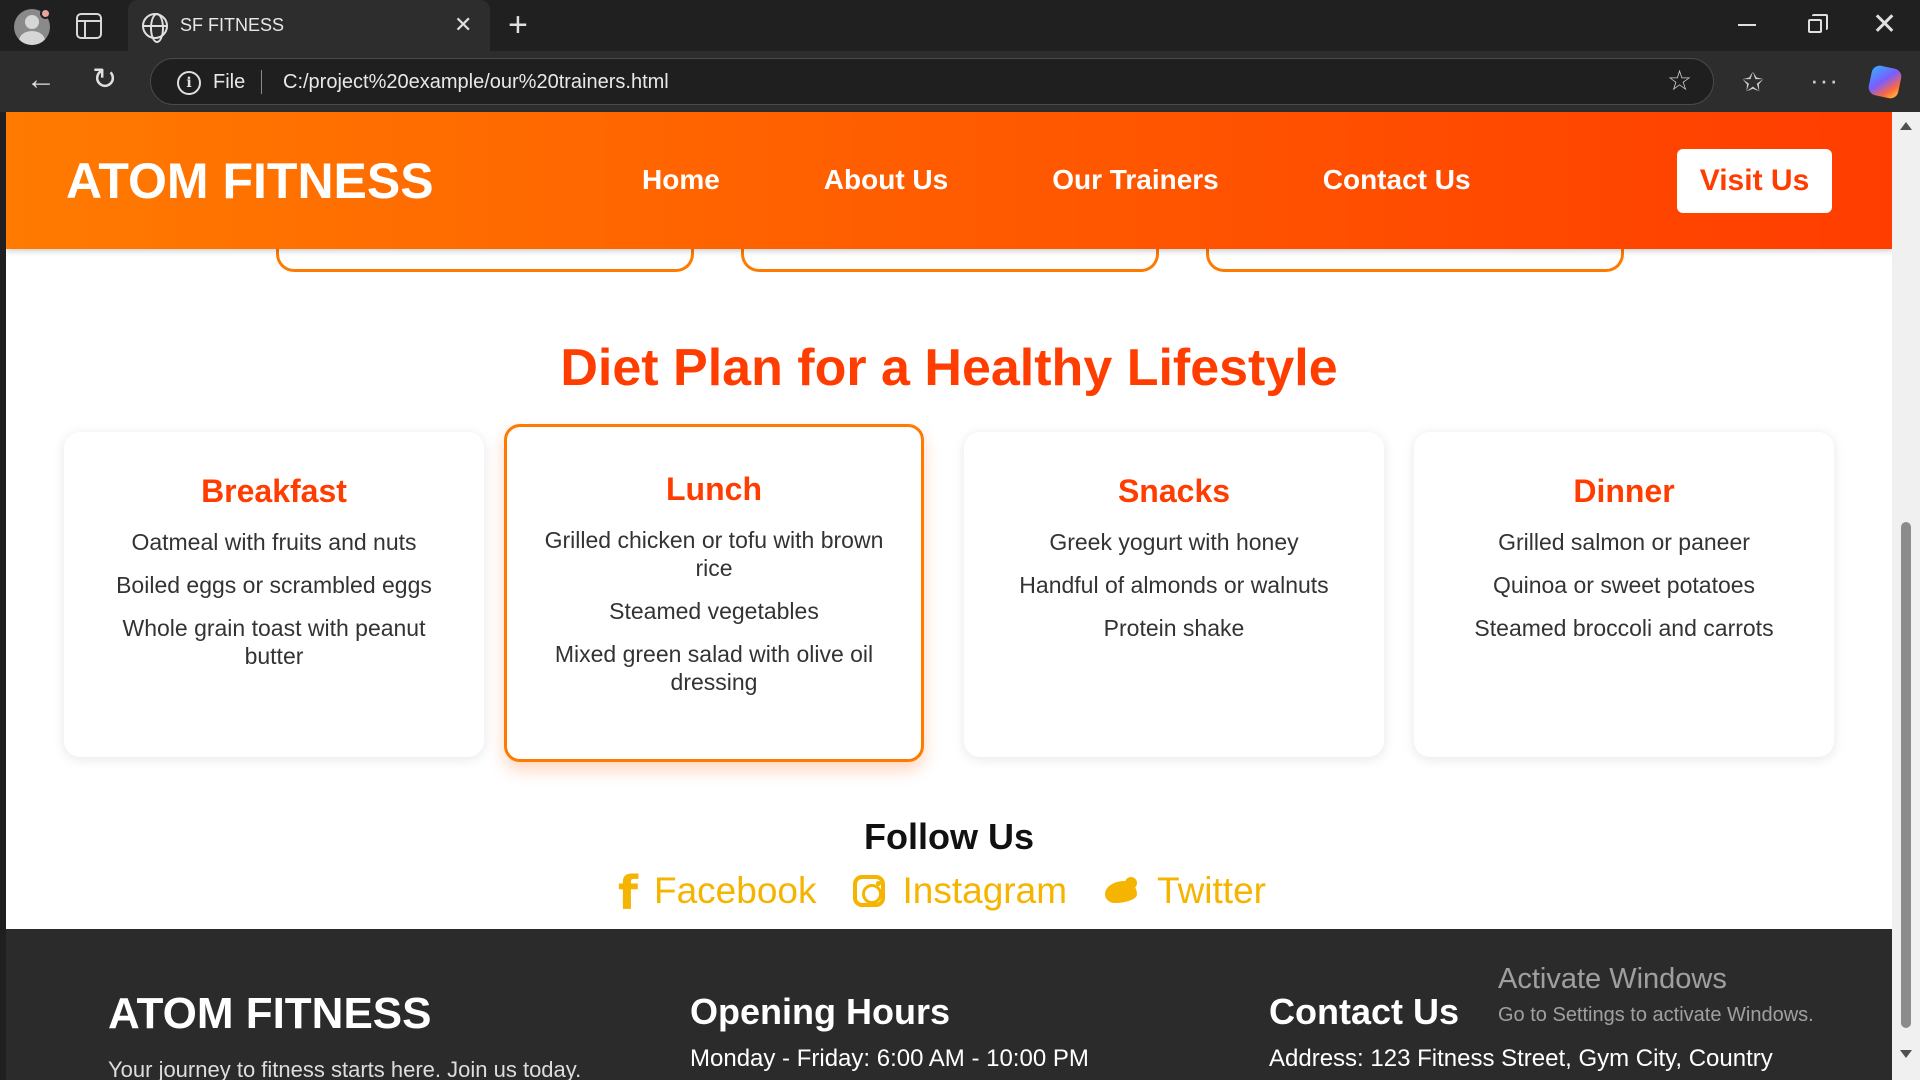 Image resolution: width=1920 pixels, height=1080 pixels. I want to click on tab-close-icon: ✕, so click(463, 25).